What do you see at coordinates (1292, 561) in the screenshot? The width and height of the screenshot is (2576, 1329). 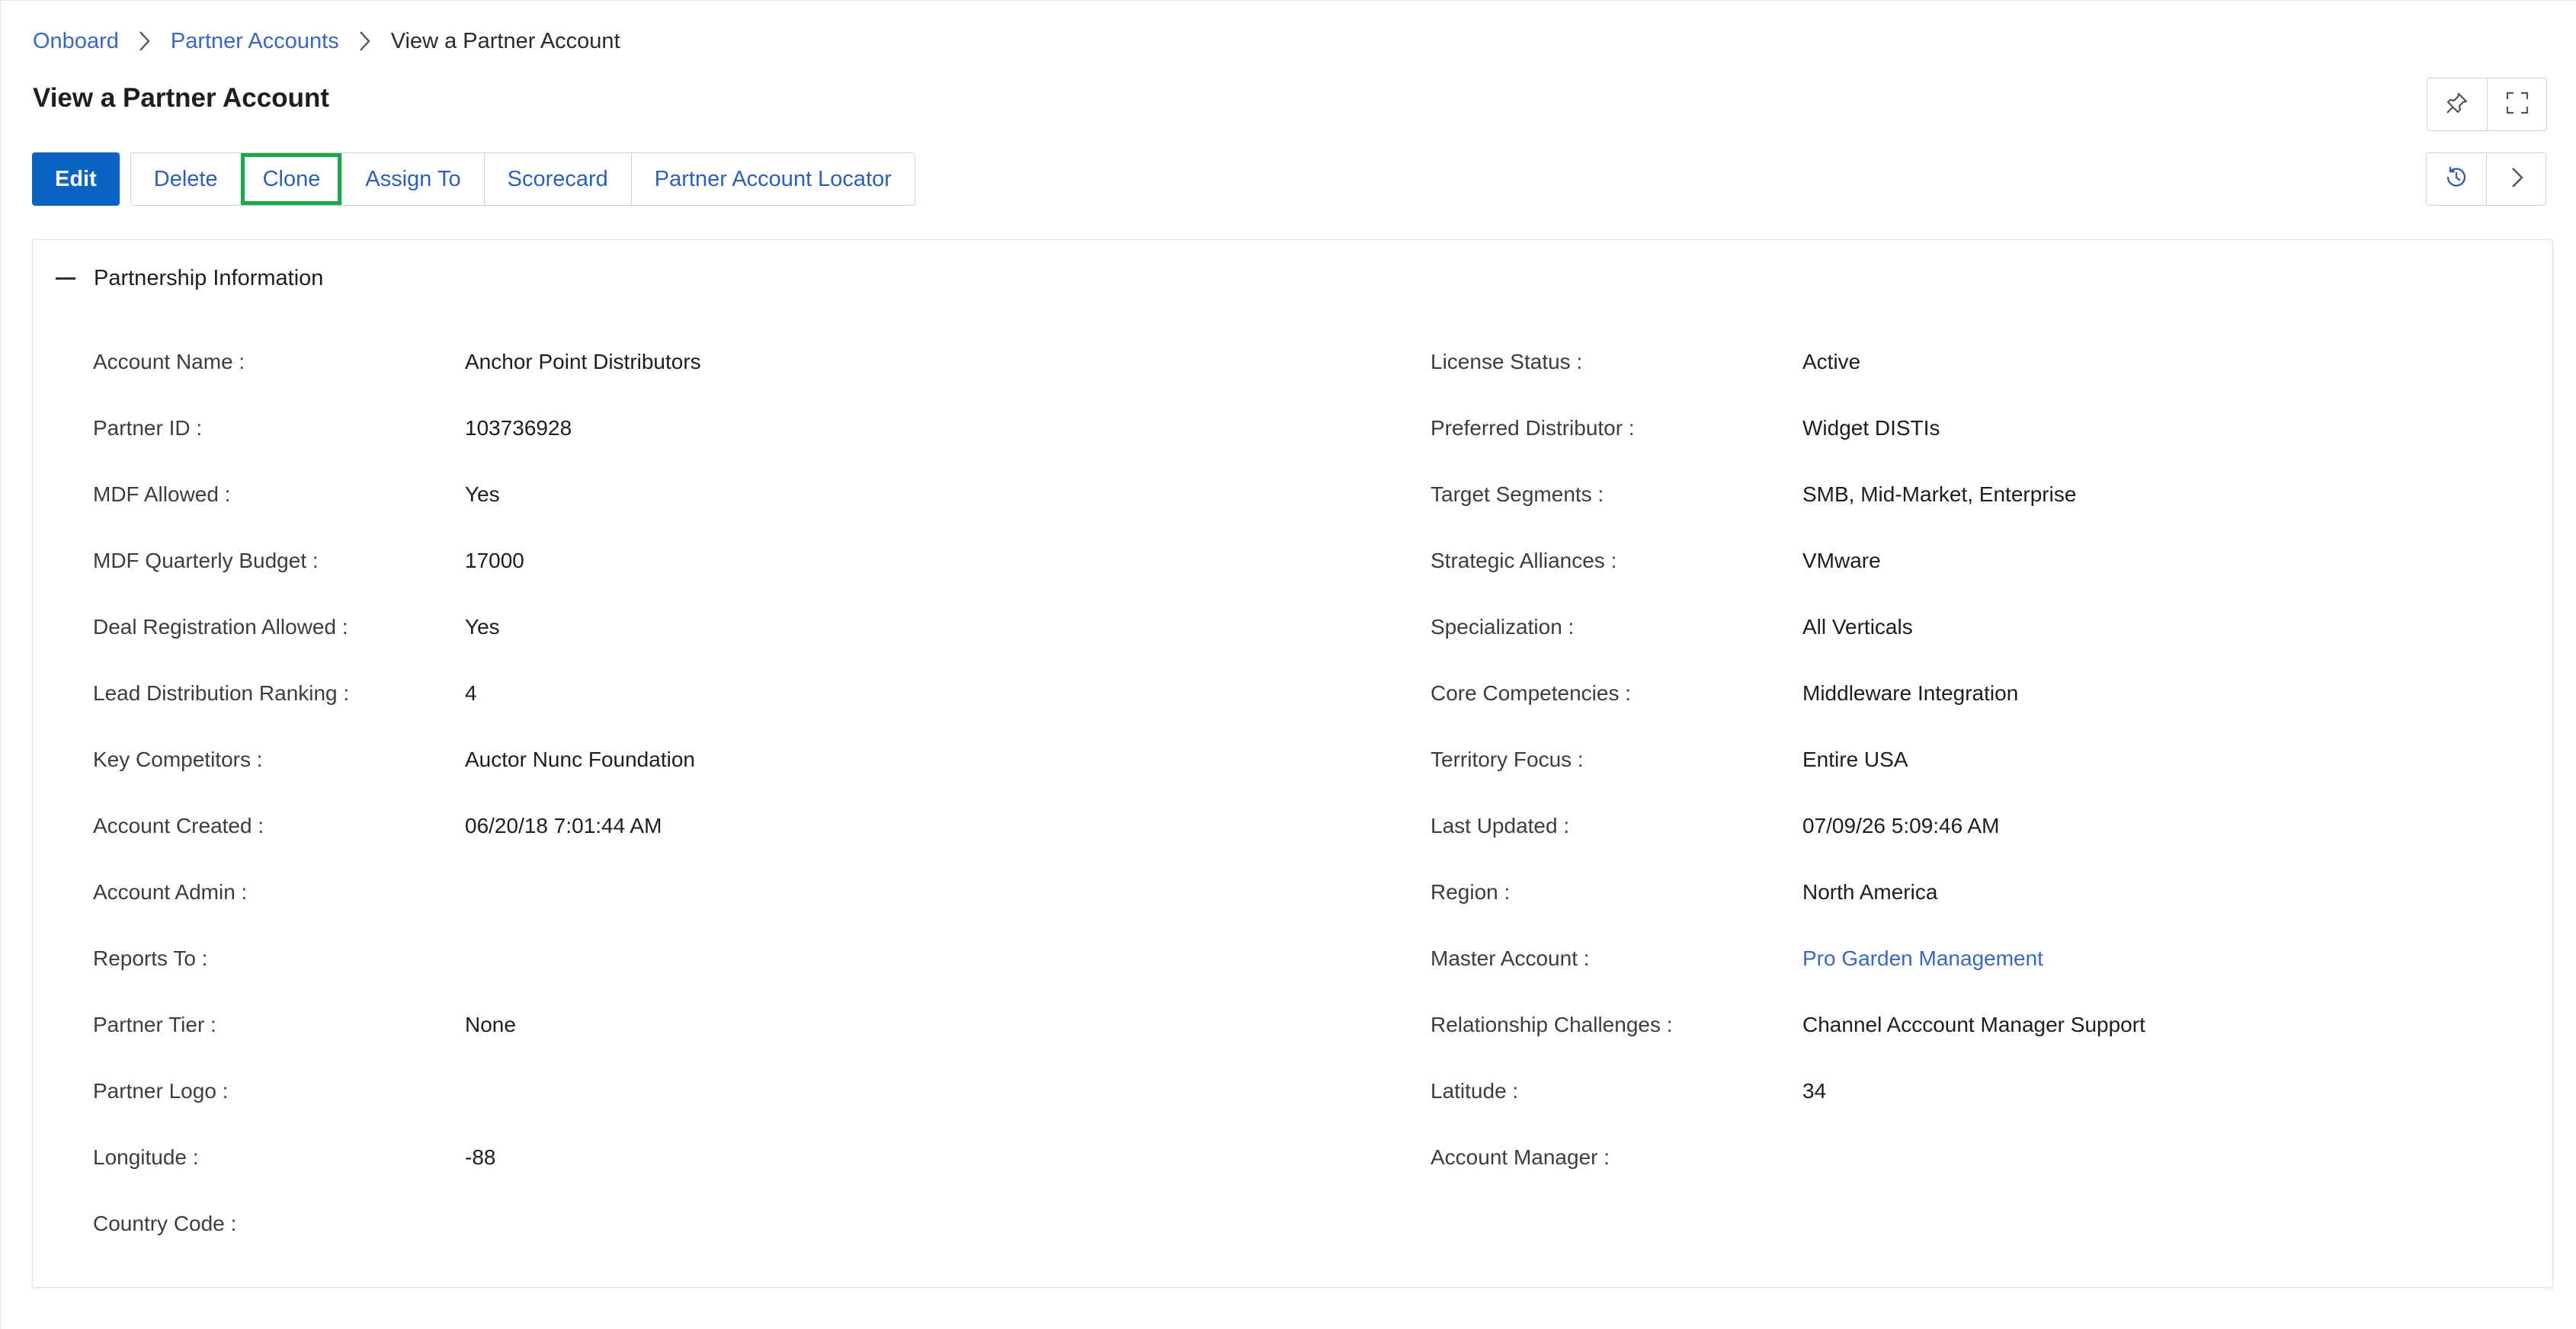 I see `field-row: Strategic Alliances : VMware` at bounding box center [1292, 561].